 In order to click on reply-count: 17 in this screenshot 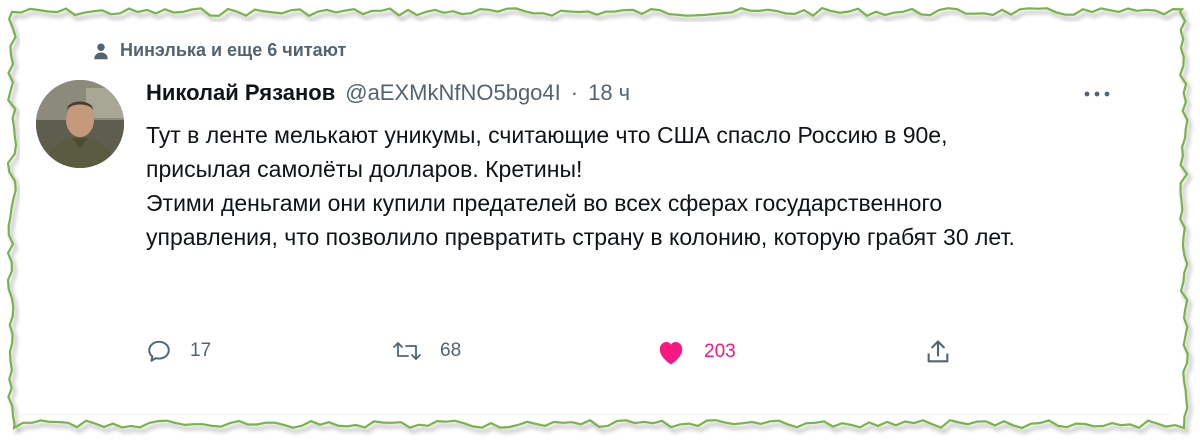, I will do `click(201, 350)`.